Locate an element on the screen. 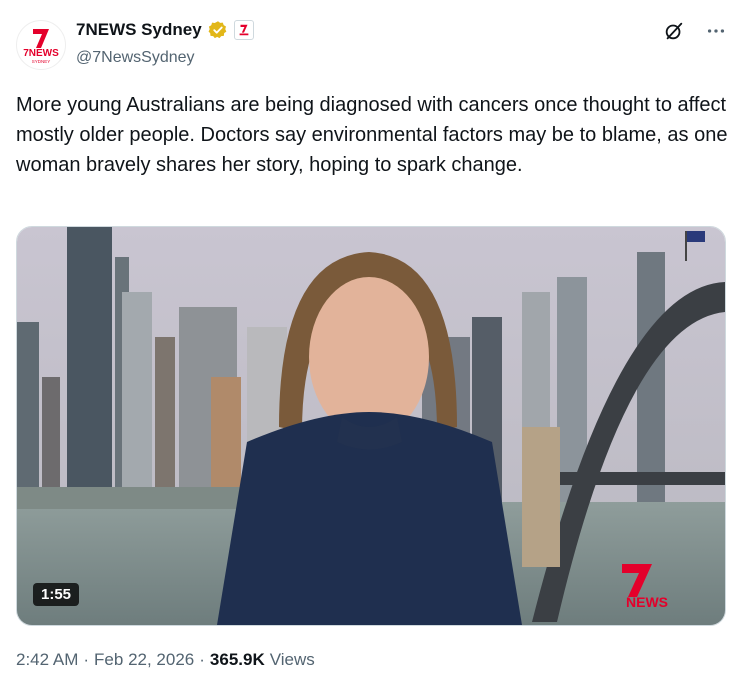 The image size is (743, 693). video-watermark: NEWS is located at coordinates (647, 602).